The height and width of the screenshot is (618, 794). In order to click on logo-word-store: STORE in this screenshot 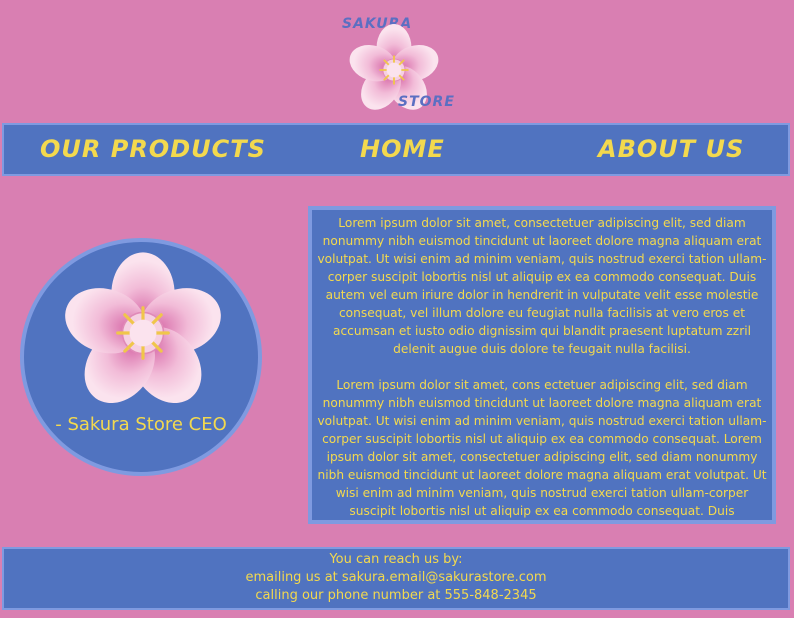, I will do `click(426, 102)`.